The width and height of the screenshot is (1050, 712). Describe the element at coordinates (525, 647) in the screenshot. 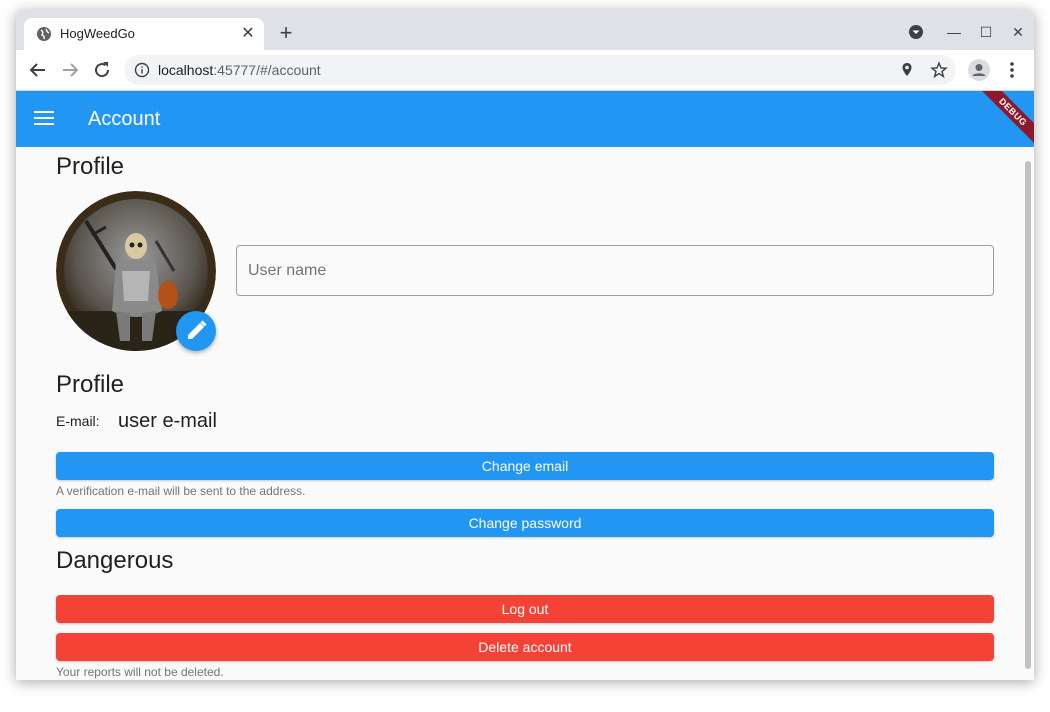

I see `delete-account-button: Delete account` at that location.